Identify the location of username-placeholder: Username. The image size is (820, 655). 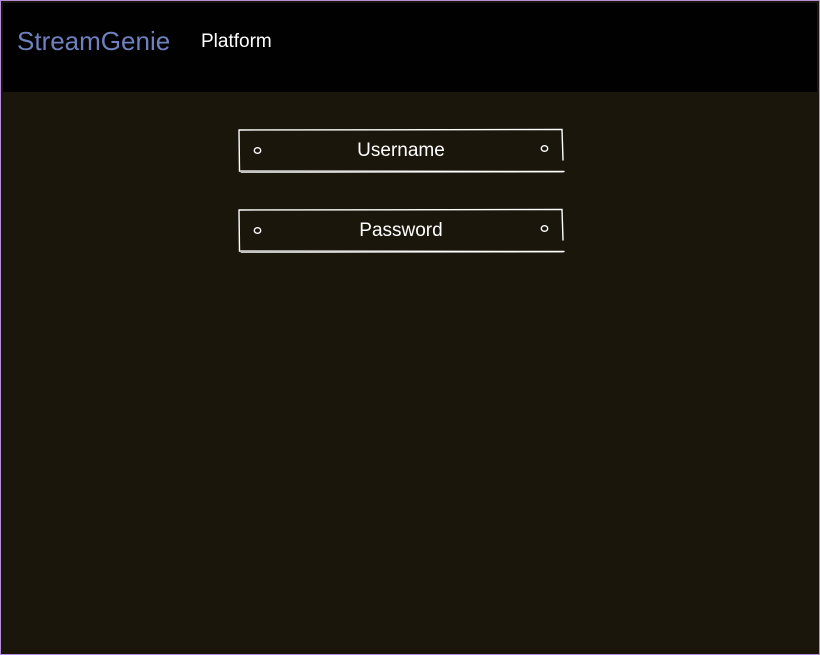
(401, 150).